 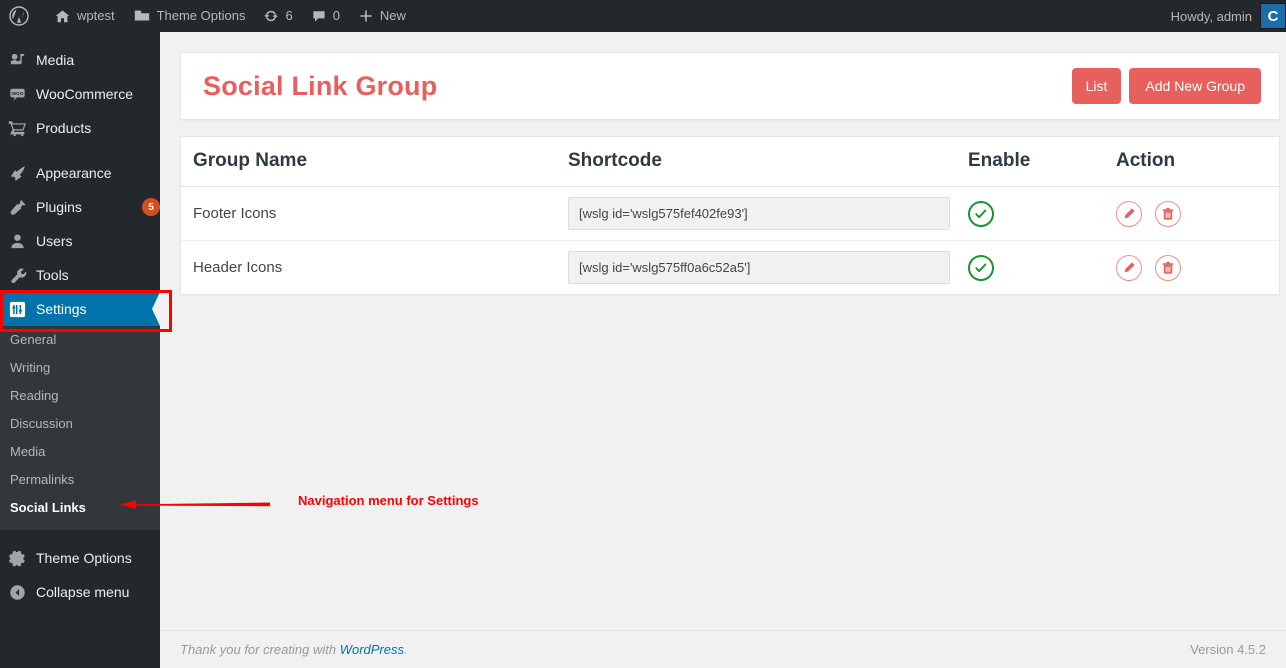 What do you see at coordinates (80, 424) in the screenshot?
I see `submenu-item-discussion: Discussion` at bounding box center [80, 424].